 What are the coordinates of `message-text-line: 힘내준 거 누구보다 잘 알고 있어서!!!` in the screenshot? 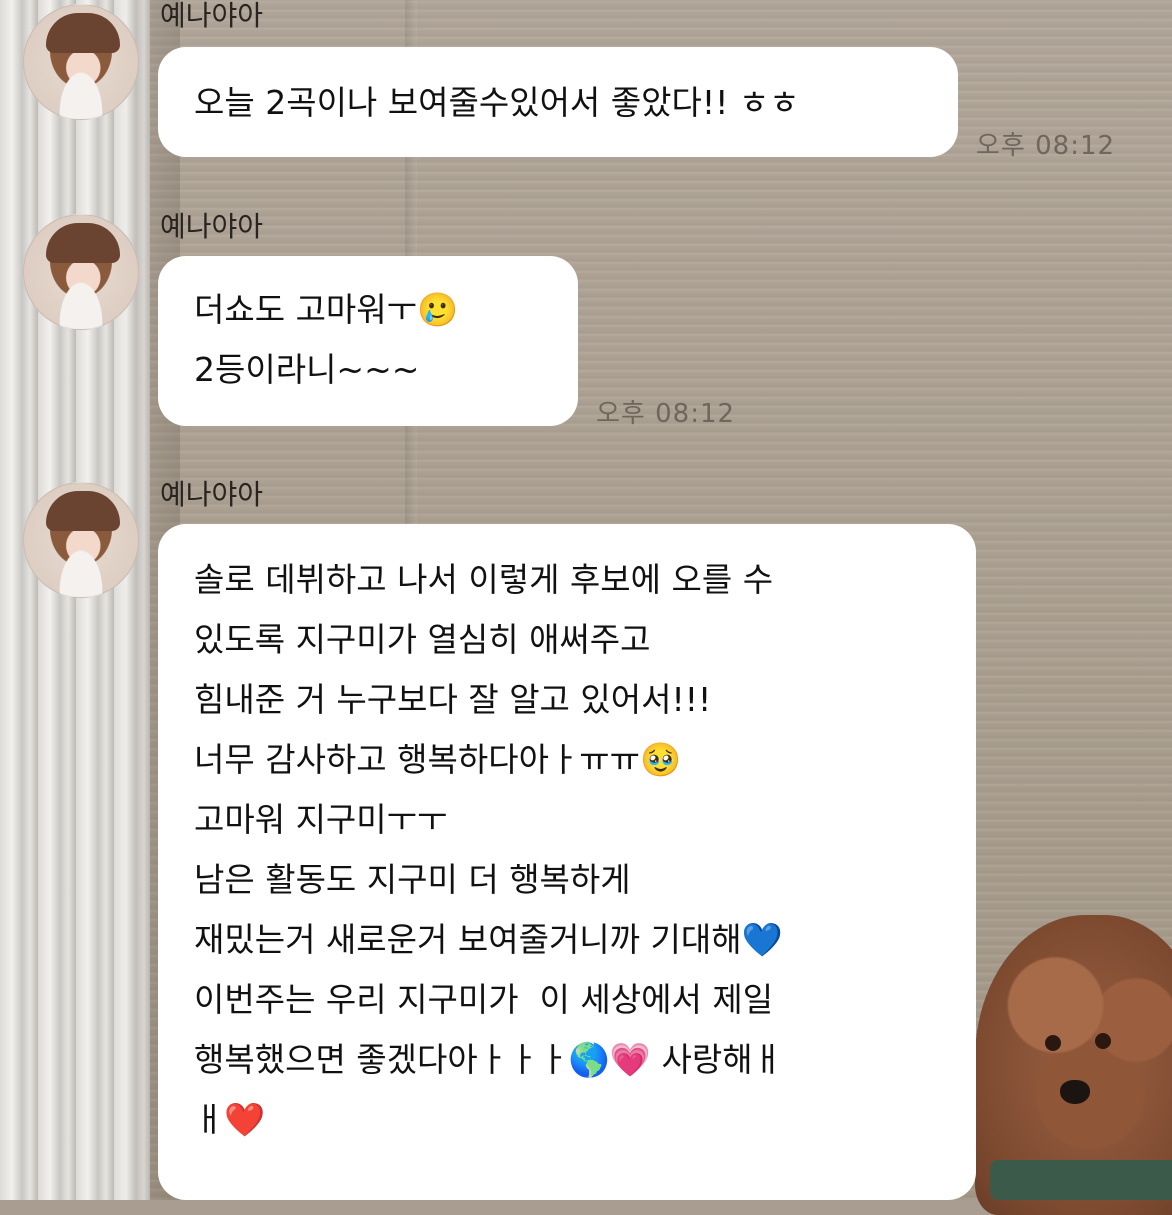 It's located at (453, 699).